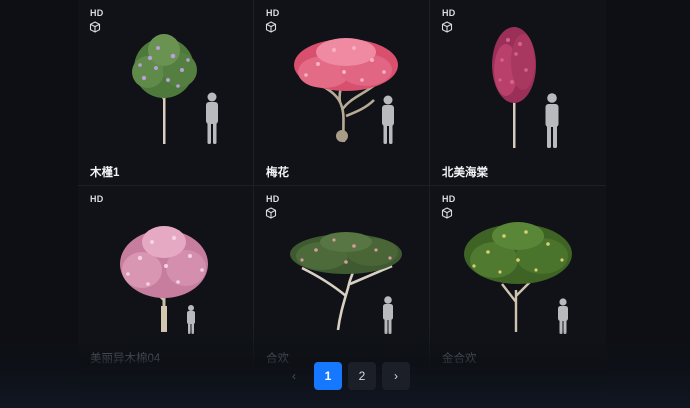  Describe the element at coordinates (277, 173) in the screenshot. I see `card-title: 梅花` at that location.